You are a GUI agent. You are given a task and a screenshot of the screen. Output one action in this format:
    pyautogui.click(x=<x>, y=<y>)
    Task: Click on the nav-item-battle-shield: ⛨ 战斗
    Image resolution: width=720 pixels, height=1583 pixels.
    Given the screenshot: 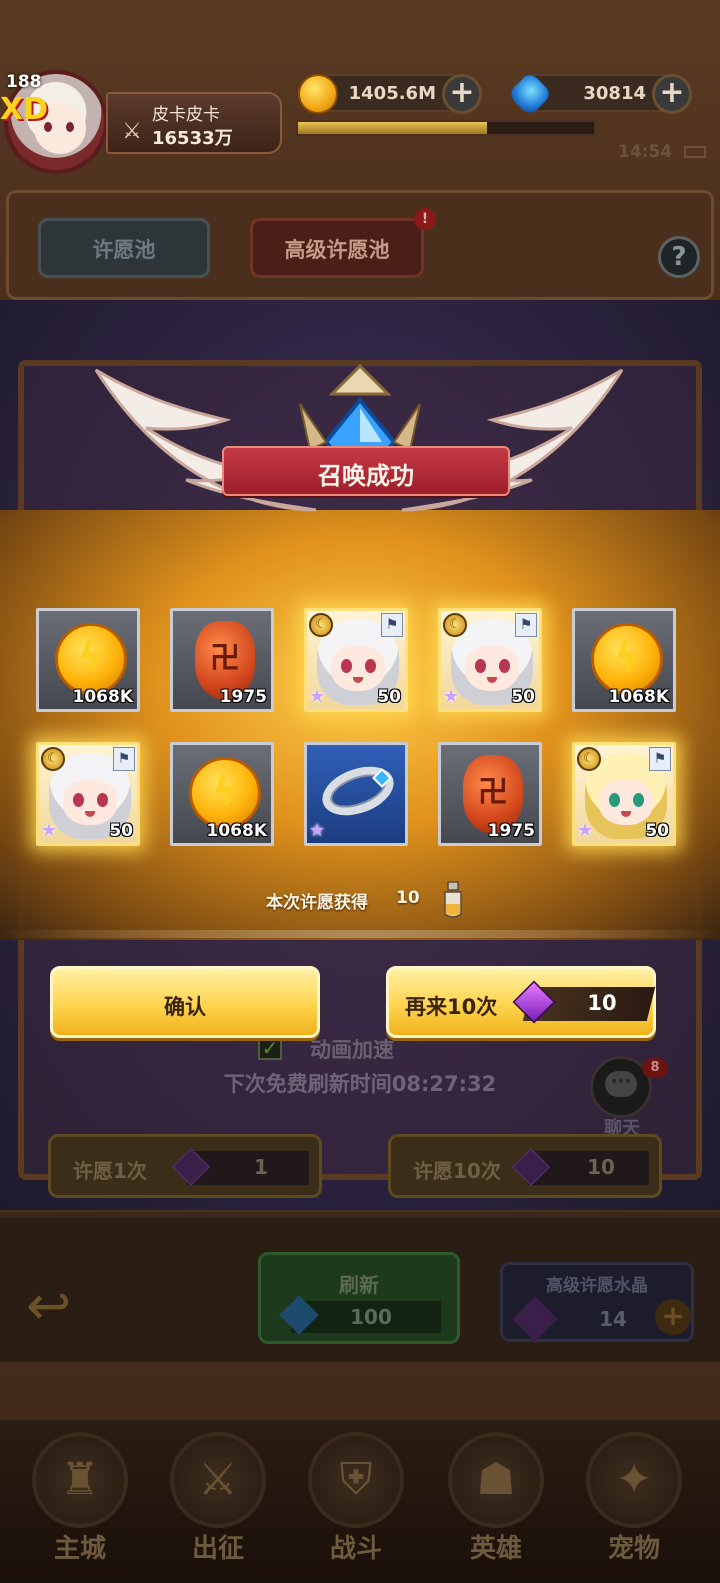 What is the action you would take?
    pyautogui.click(x=354, y=1507)
    